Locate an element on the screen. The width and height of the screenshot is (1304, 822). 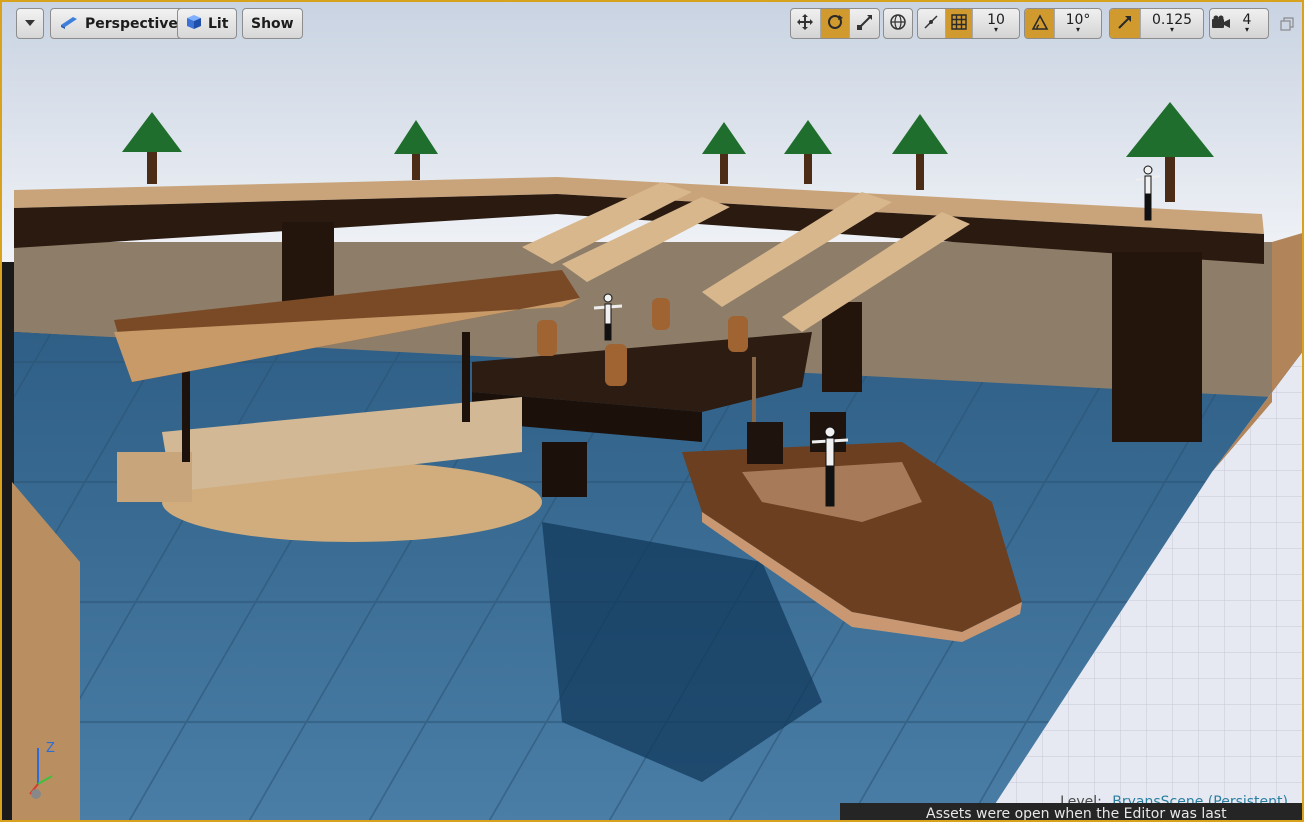
rotation-snap-toggle is located at coordinates (1040, 23).